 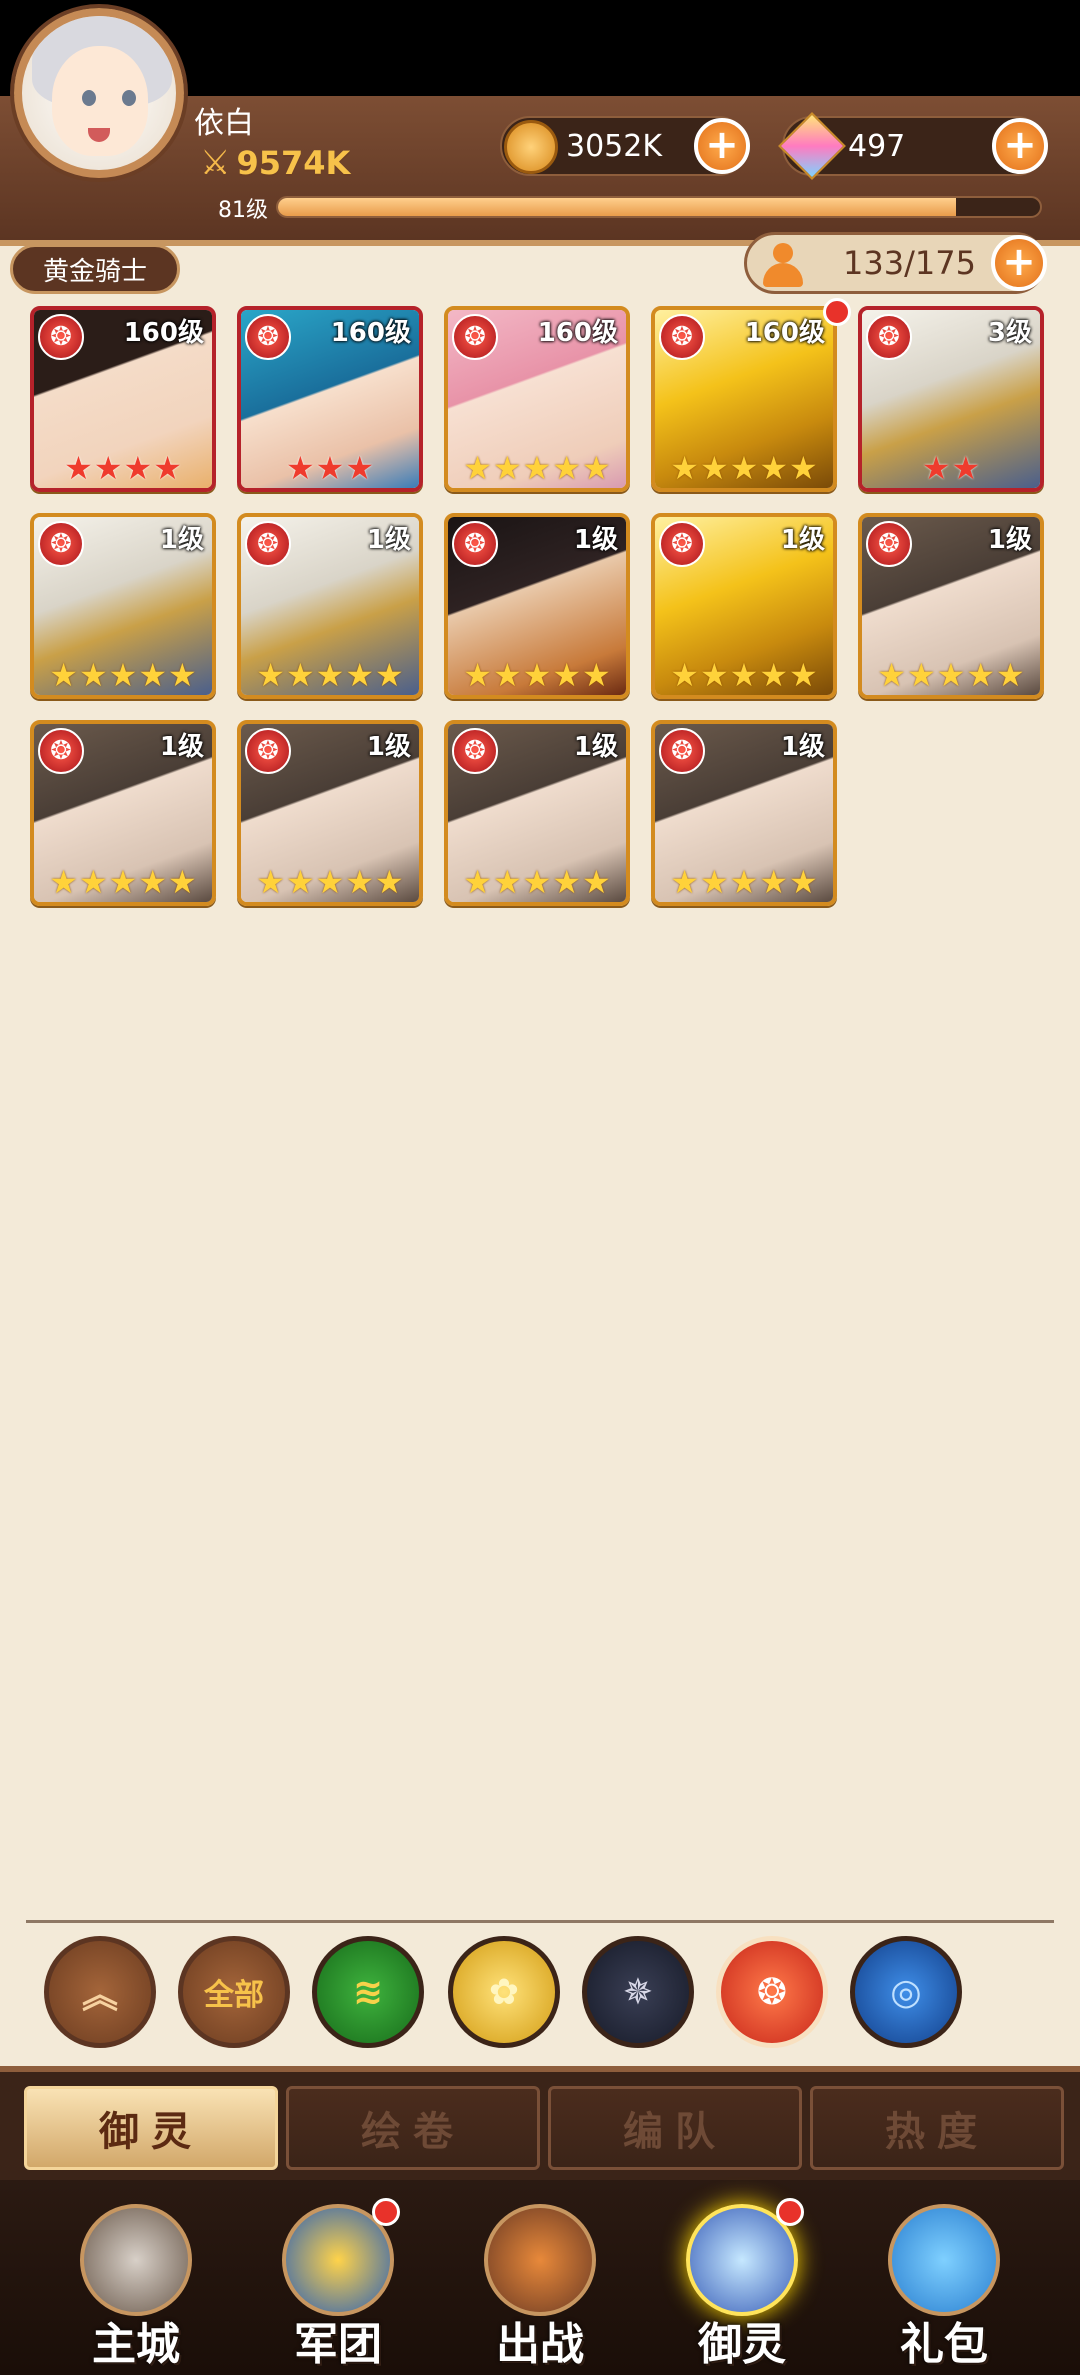 What do you see at coordinates (531, 147) in the screenshot?
I see `coin-icon` at bounding box center [531, 147].